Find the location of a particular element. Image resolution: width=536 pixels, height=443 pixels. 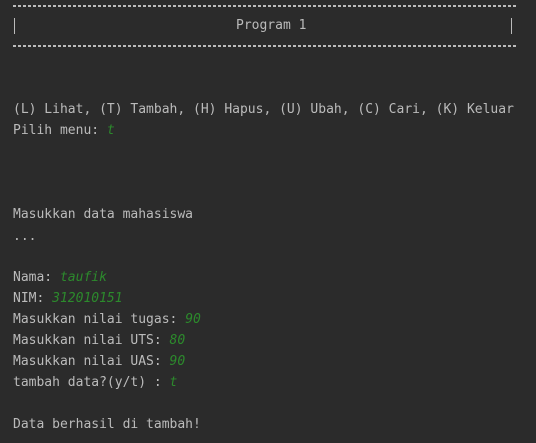

field-nilai-uas: Masukkan nilai UAS: 90 is located at coordinates (99, 362).